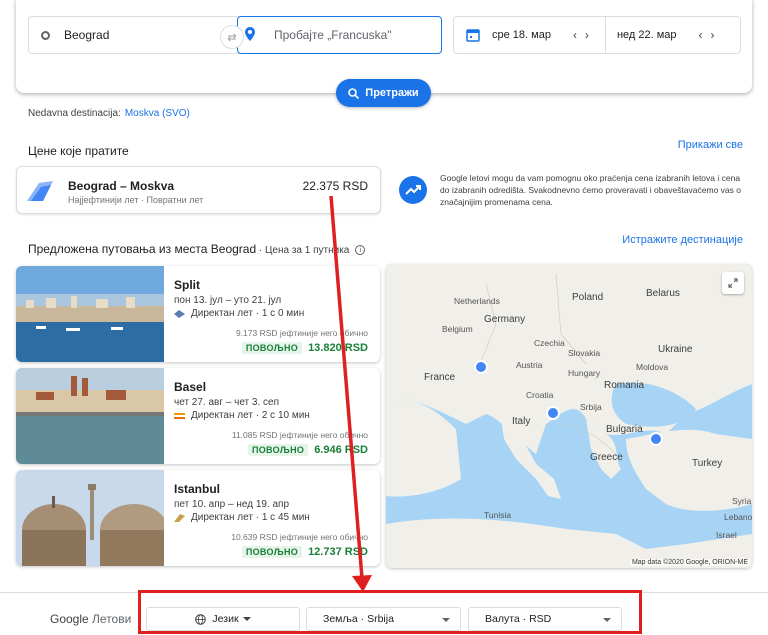 The height and width of the screenshot is (635, 768). What do you see at coordinates (392, 93) in the screenshot?
I see `search-button-label: Претражи` at bounding box center [392, 93].